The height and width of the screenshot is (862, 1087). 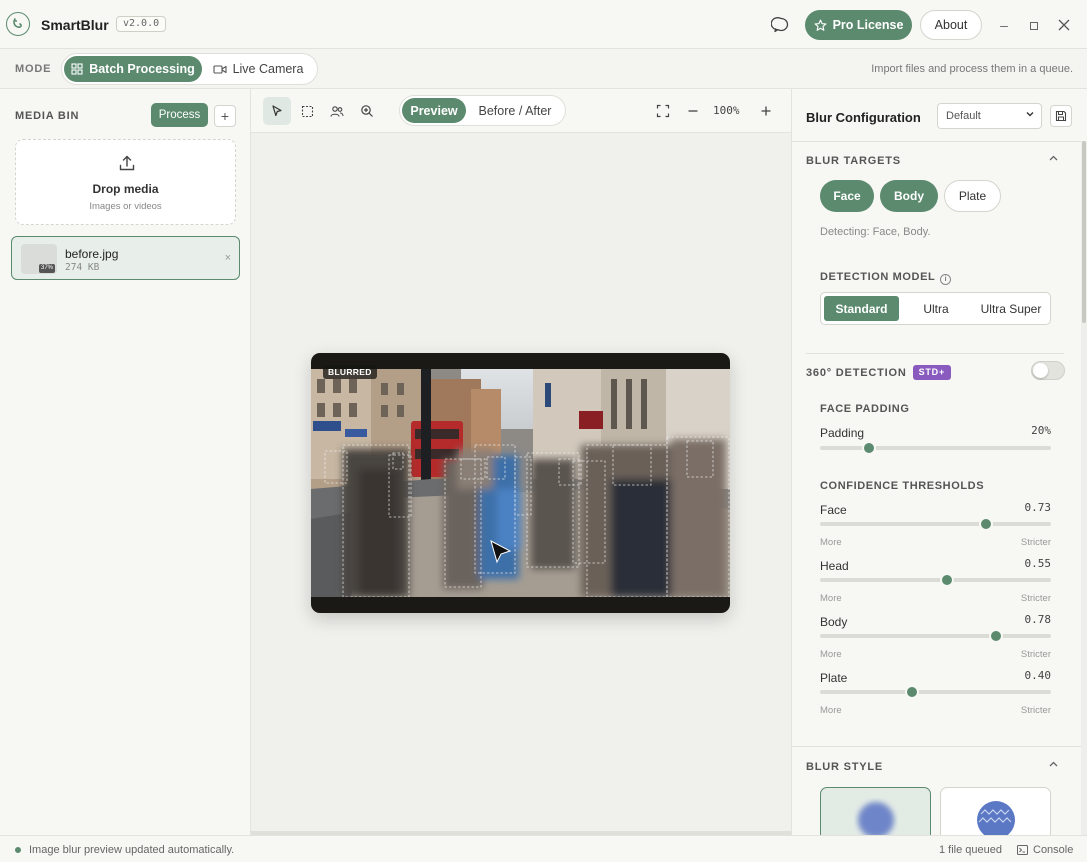 I want to click on scrollbar-thumb, so click(x=1084, y=232).